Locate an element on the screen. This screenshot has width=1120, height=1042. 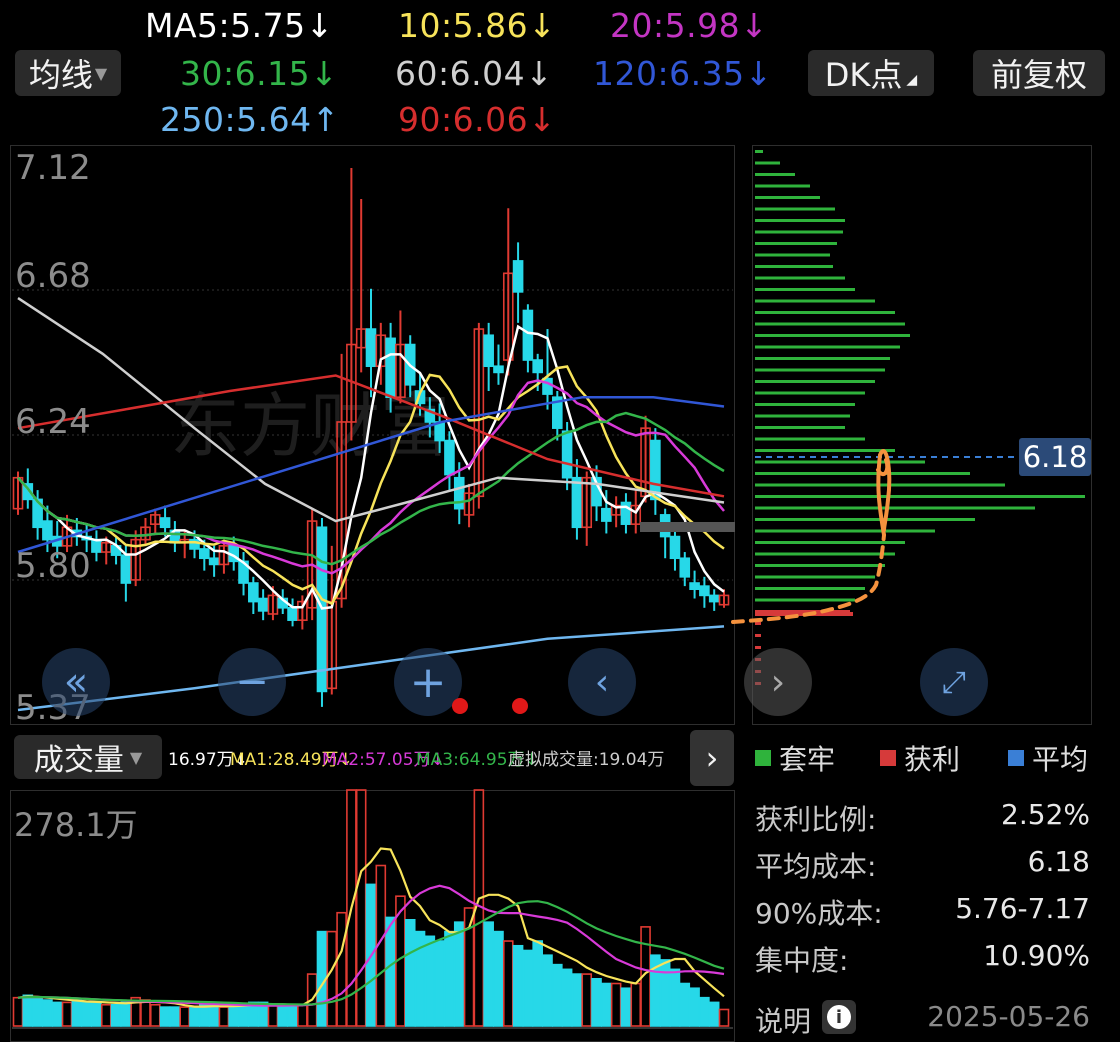
info-icon: i is located at coordinates (839, 1017).